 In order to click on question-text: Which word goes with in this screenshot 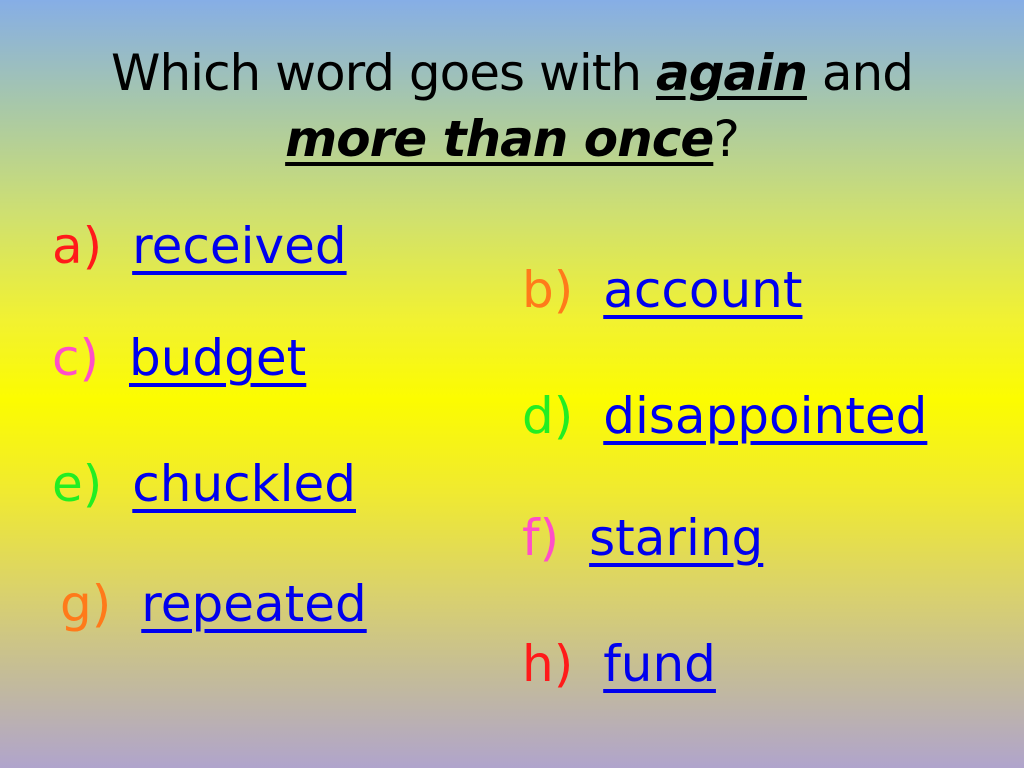, I will do `click(383, 73)`.